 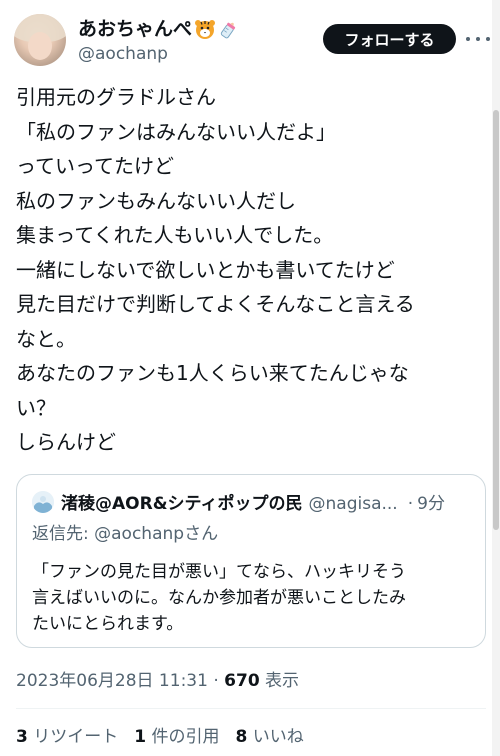 What do you see at coordinates (36, 407) in the screenshot?
I see `tweet-line: い？` at bounding box center [36, 407].